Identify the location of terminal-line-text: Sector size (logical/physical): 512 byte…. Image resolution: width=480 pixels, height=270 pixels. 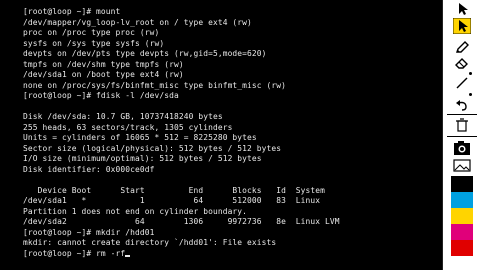
(152, 148).